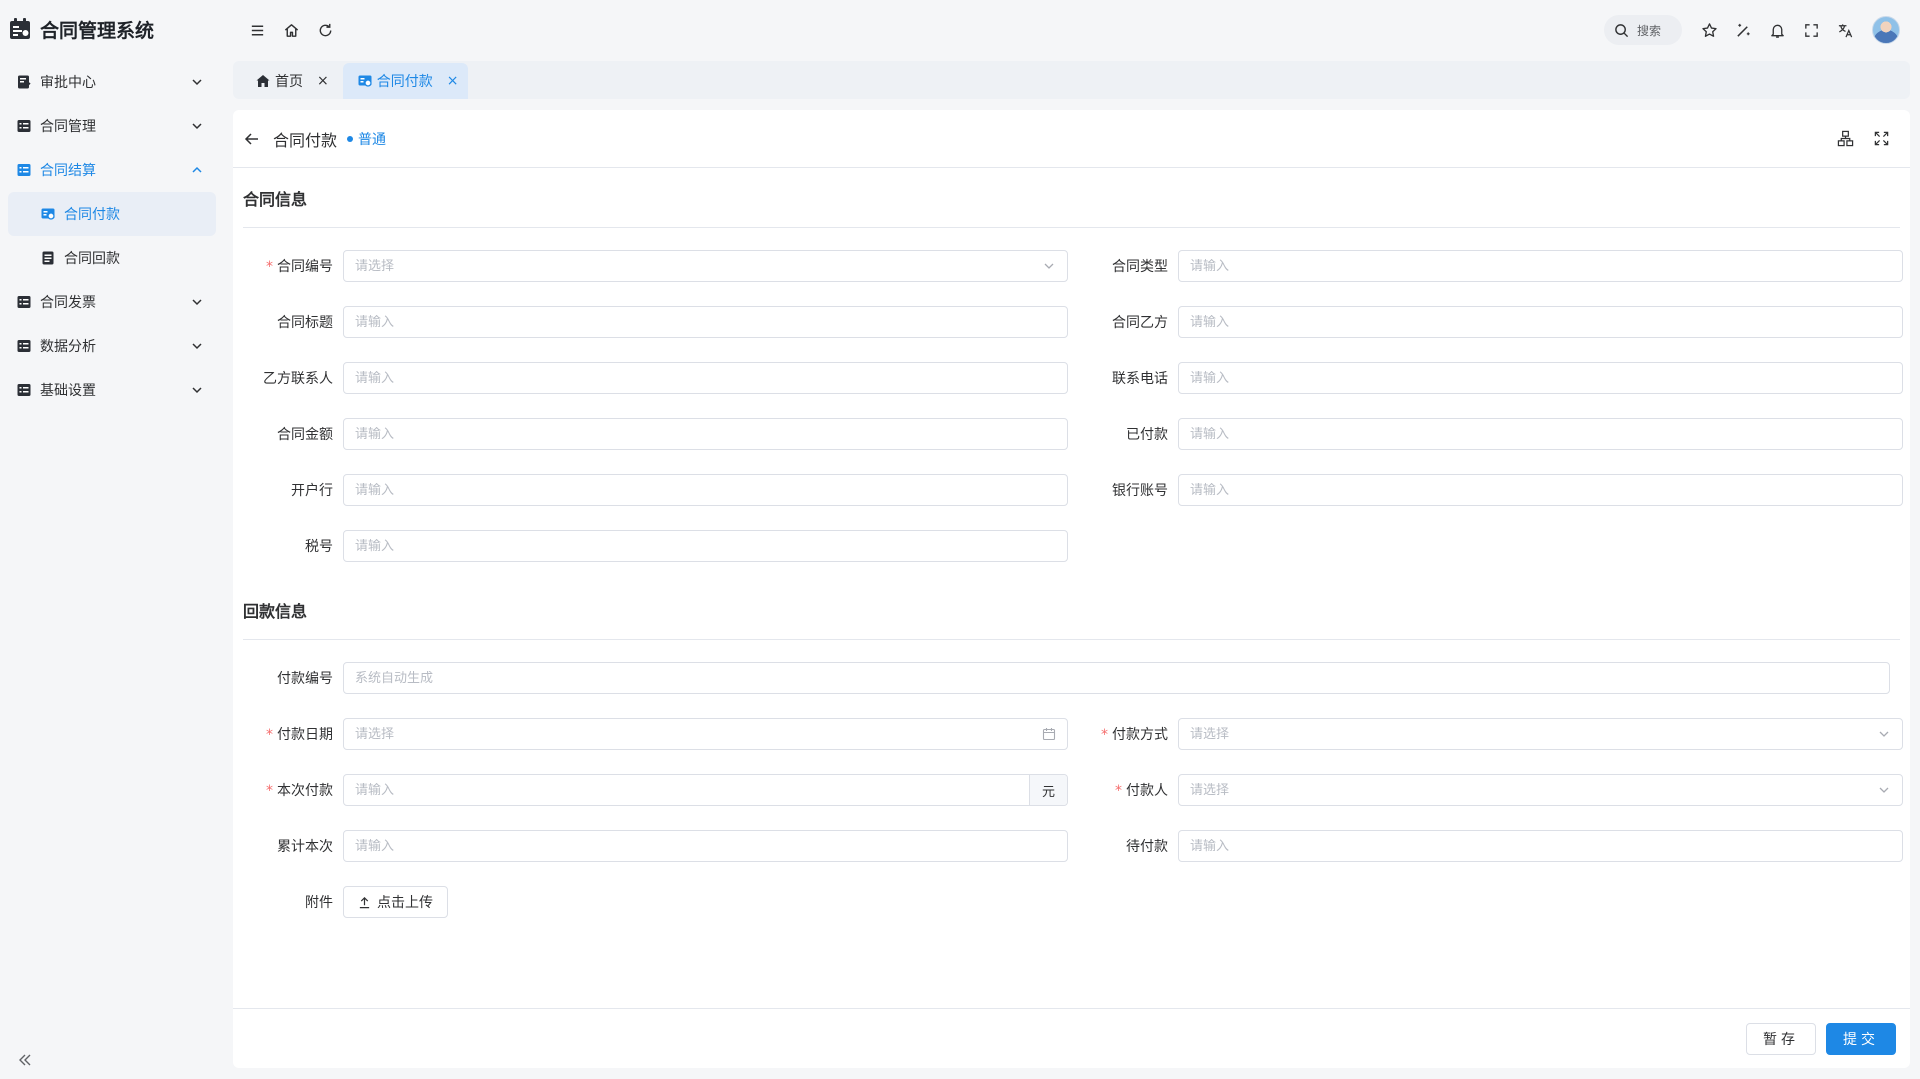 The height and width of the screenshot is (1079, 1920). Describe the element at coordinates (1140, 735) in the screenshot. I see `field-label: 付款方式` at that location.